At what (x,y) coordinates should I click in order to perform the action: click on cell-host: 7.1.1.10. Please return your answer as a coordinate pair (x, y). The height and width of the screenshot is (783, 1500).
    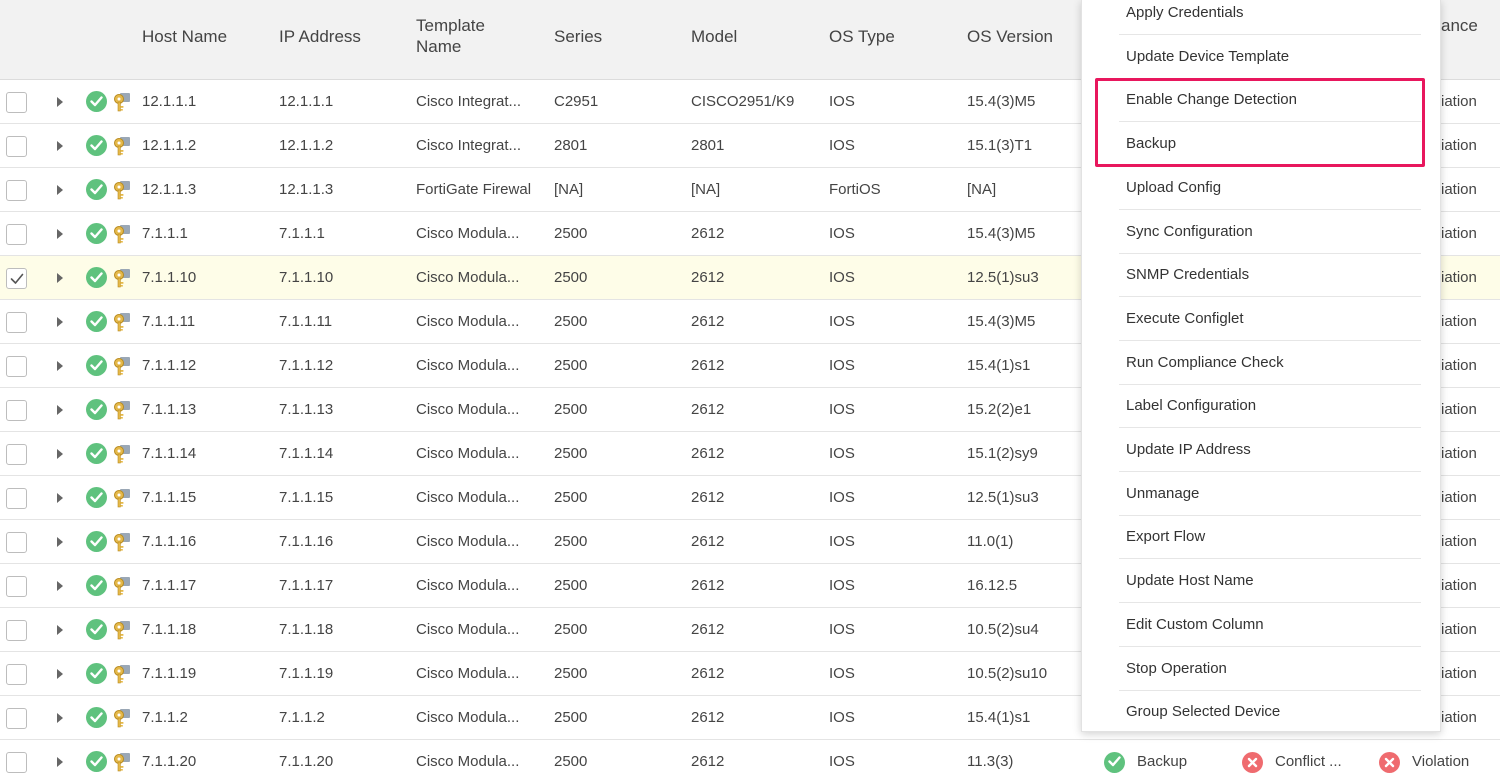
    Looking at the image, I should click on (169, 277).